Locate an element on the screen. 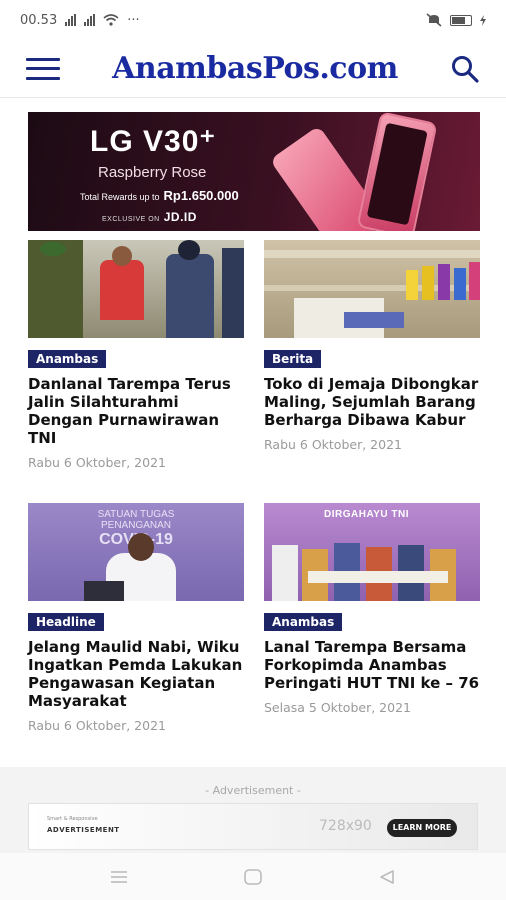  covid-text-1: SATUAN TUGAS is located at coordinates (136, 514).